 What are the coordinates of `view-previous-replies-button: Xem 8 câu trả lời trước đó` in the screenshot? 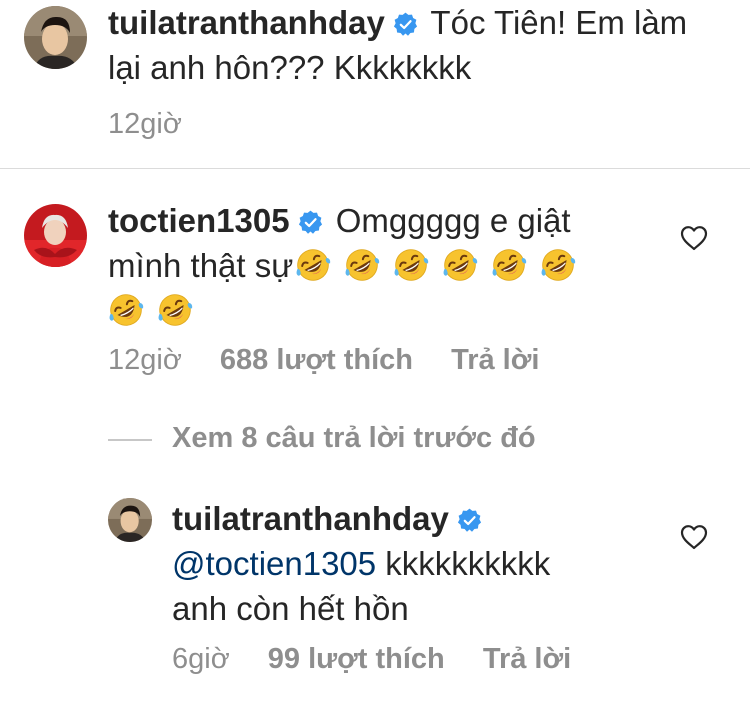 It's located at (354, 438).